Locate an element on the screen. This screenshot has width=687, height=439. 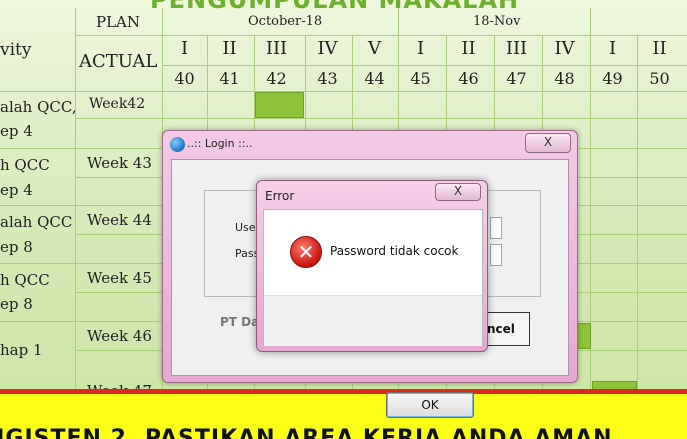
warning-band: NGISTEN 2. PASTIKAN AREA KERJA ANDA AMAN is located at coordinates (343, 416).